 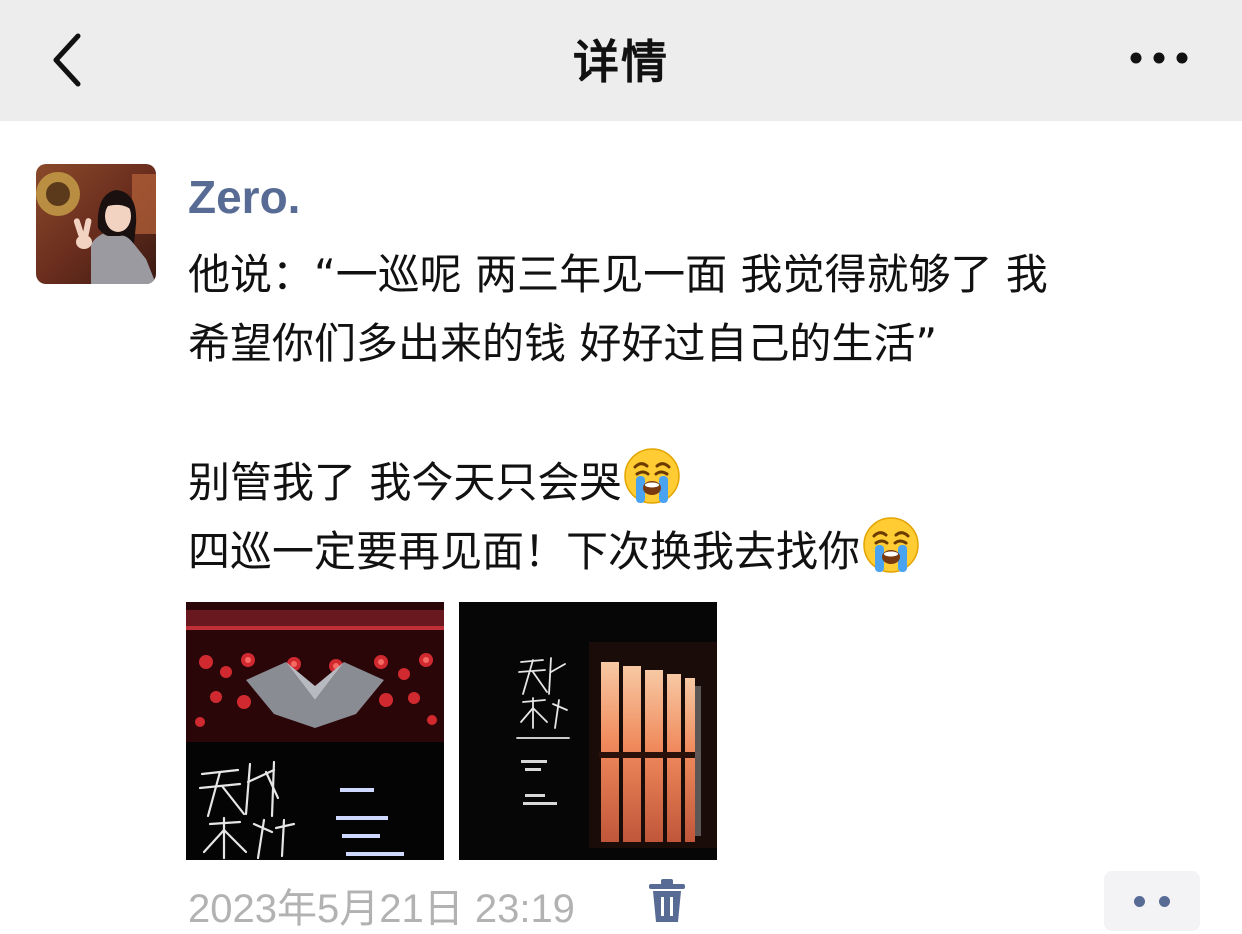 I want to click on comment-button, so click(x=1152, y=901).